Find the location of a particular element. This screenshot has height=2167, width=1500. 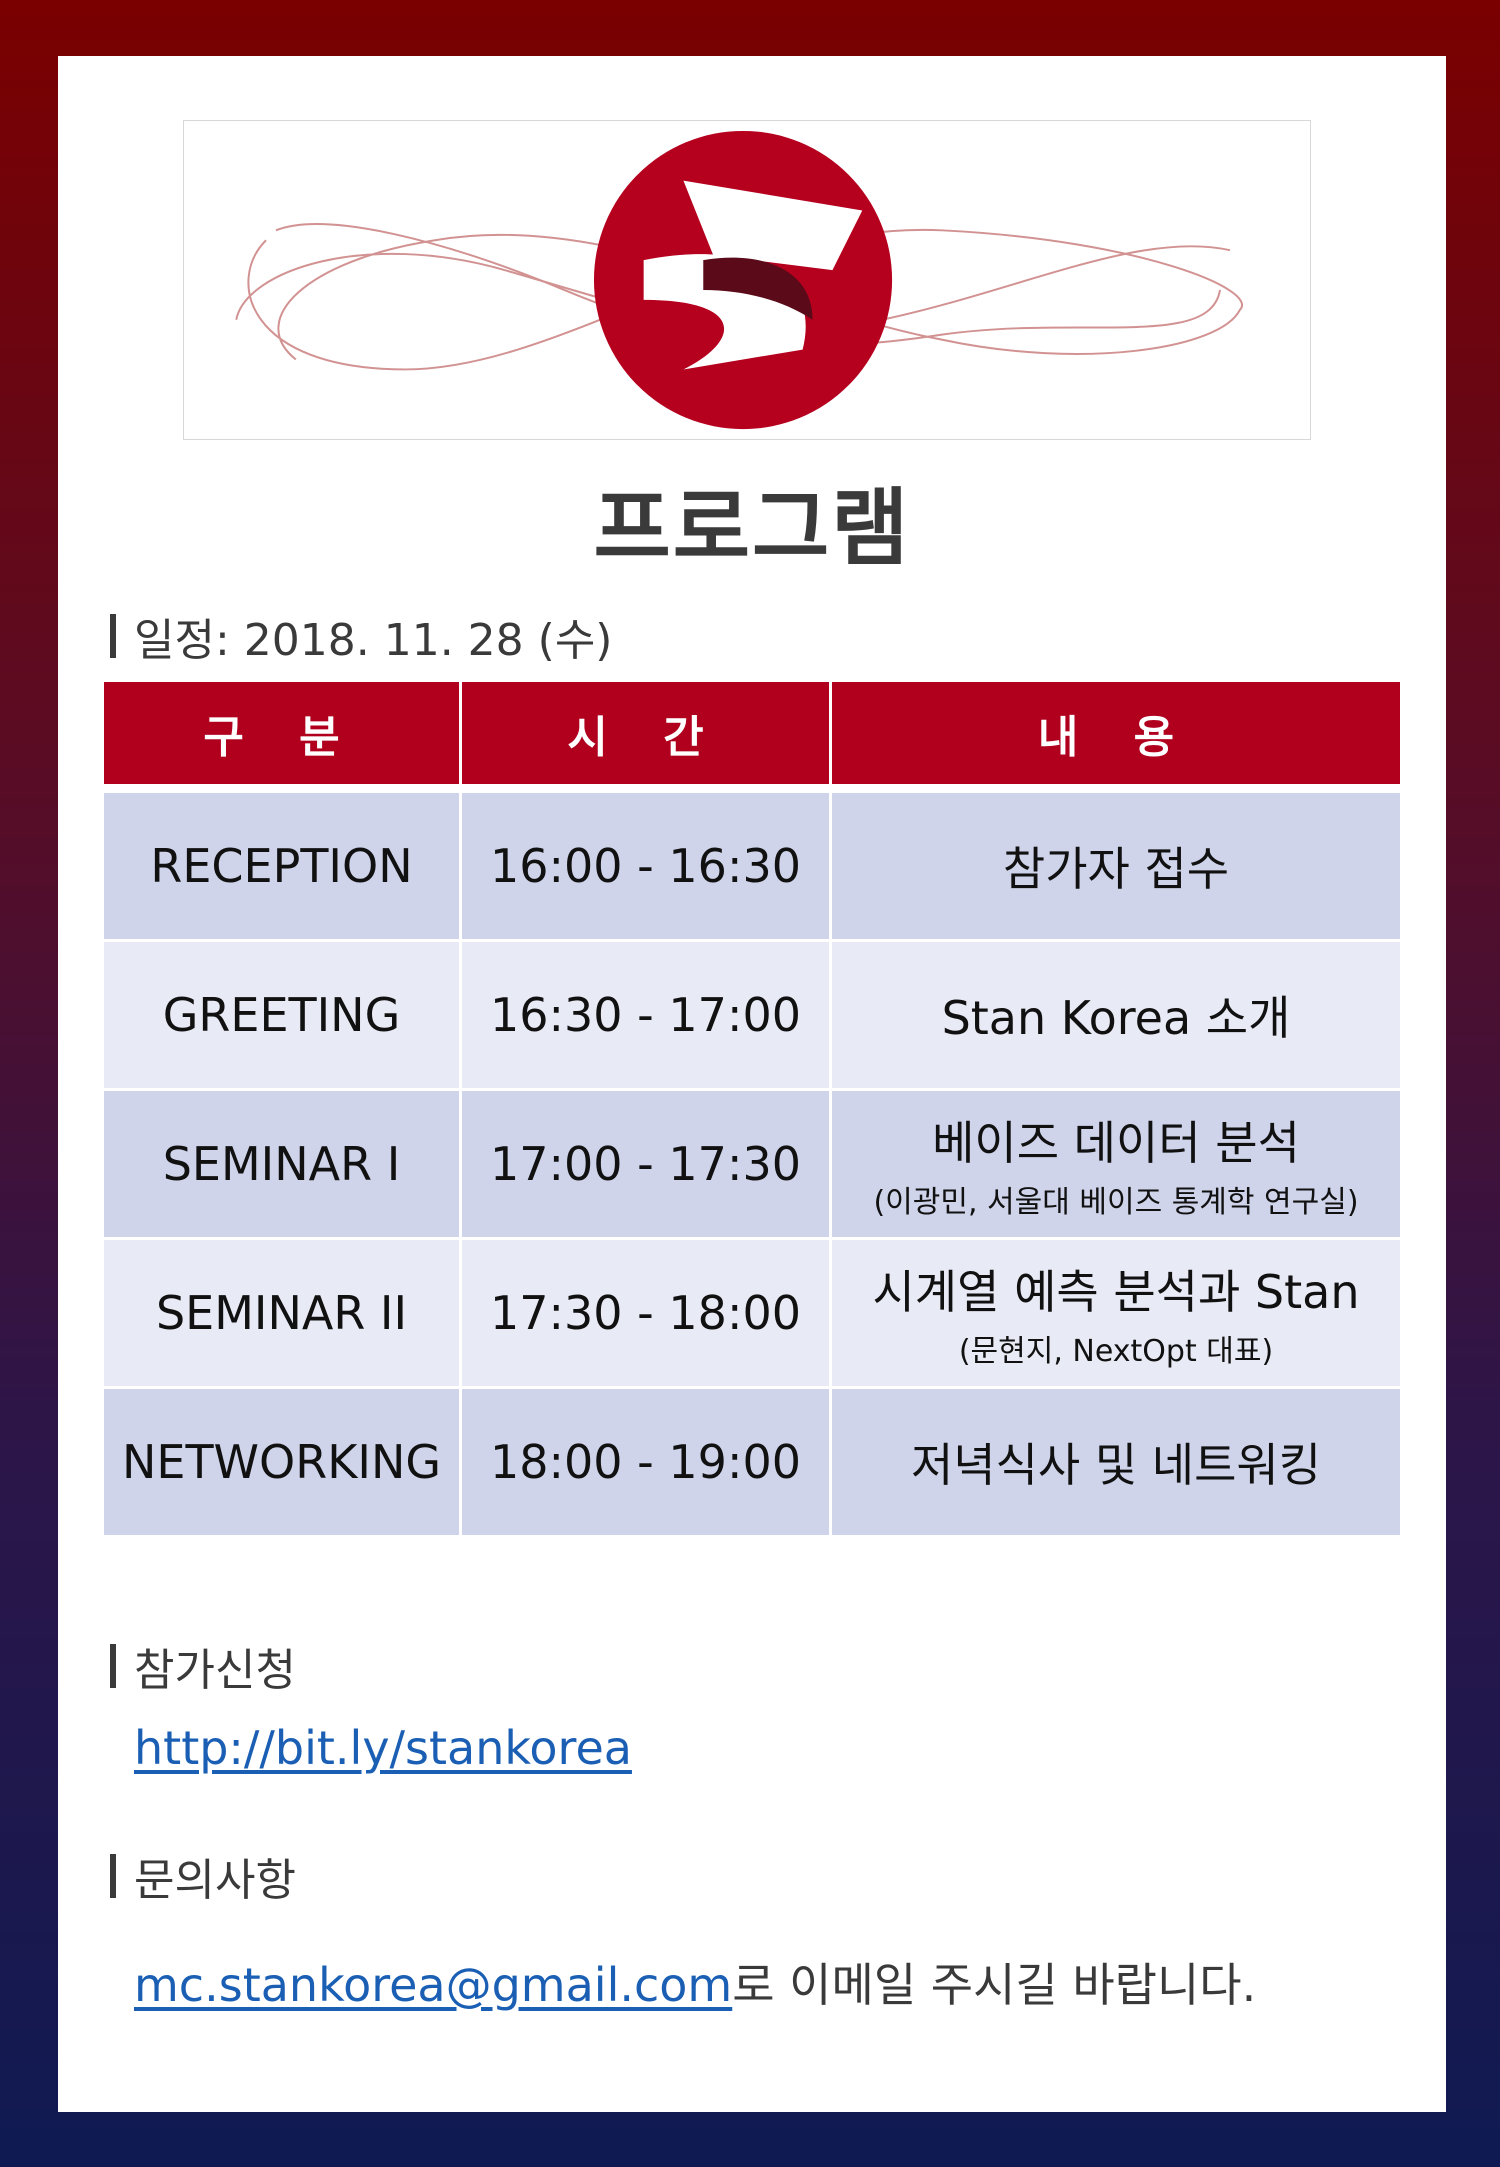

row-content: 시계열 예측 분석과 Stan (문현지, NextOpt 대표) is located at coordinates (1116, 1311).